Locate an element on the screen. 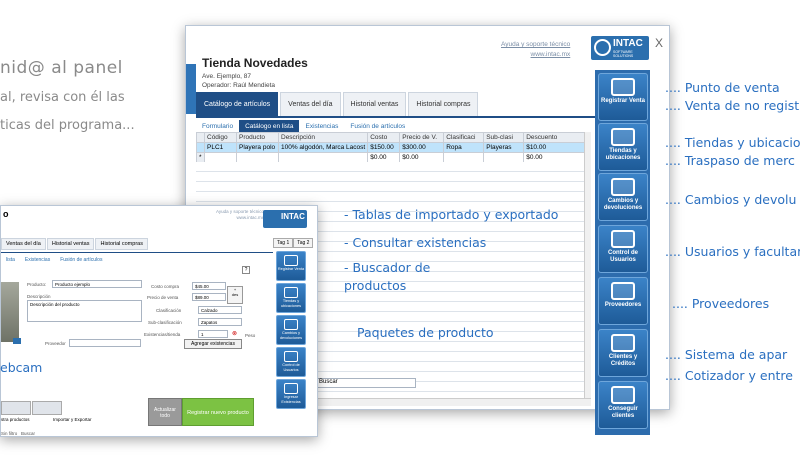  table-row: * $0.00 $0.00 $0.00 is located at coordinates (393, 157).